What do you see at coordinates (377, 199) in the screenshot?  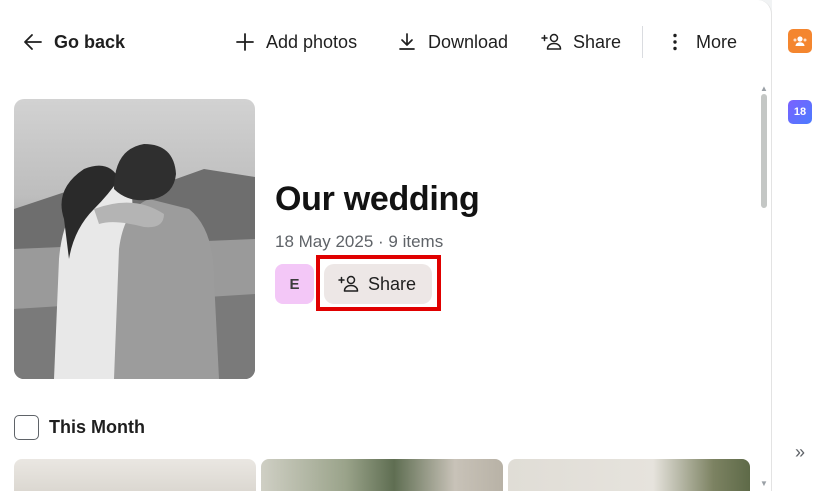 I see `album-title: Our wedding` at bounding box center [377, 199].